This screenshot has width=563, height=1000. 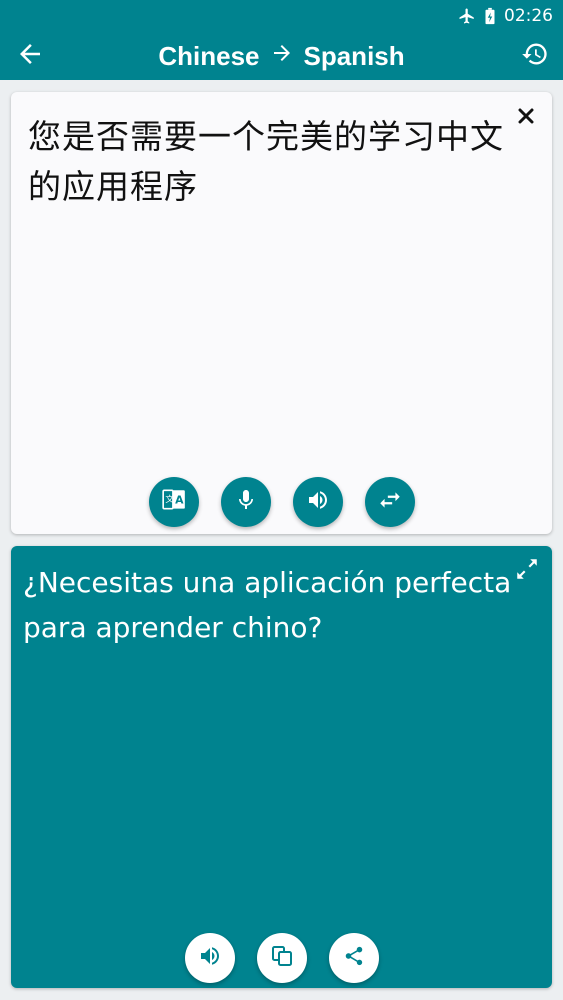 I want to click on fullscreen-button, so click(x=527, y=571).